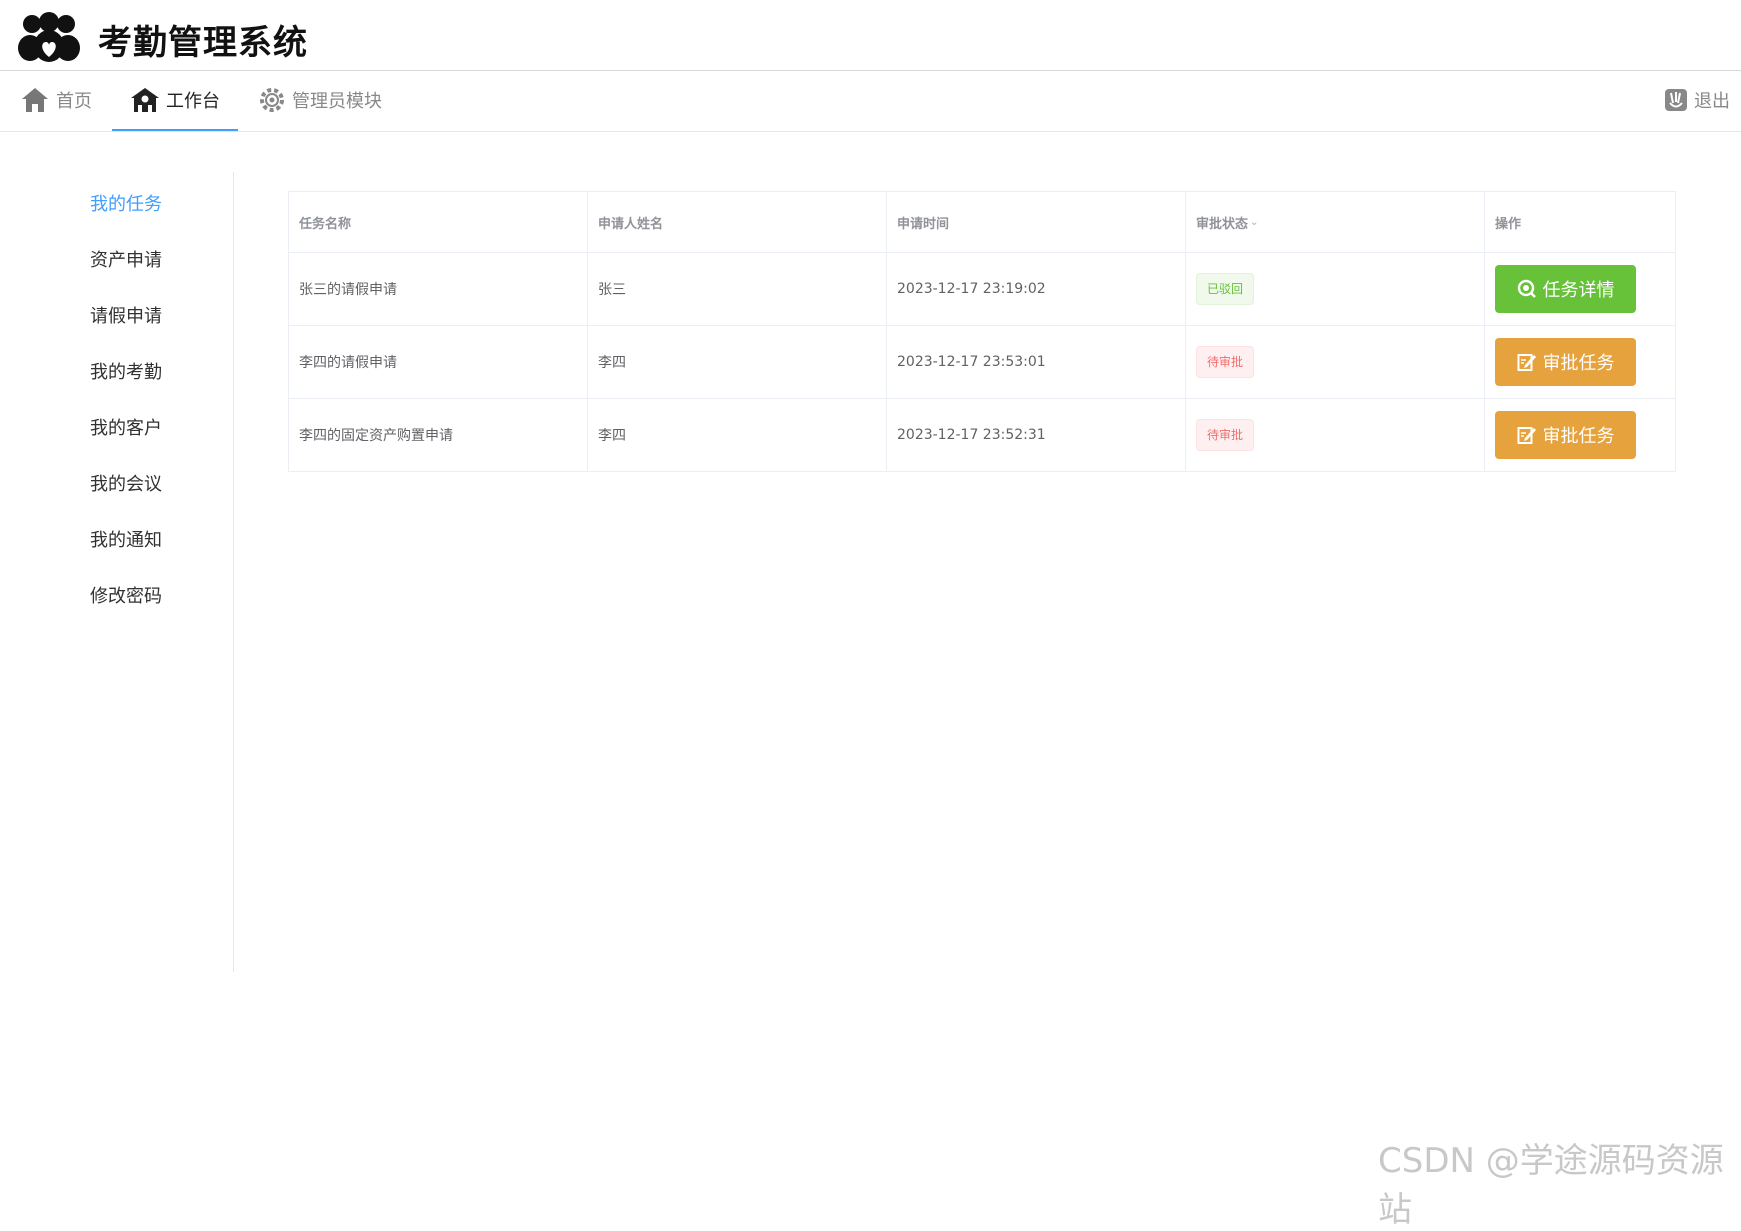 Image resolution: width=1741 pixels, height=1231 pixels. Describe the element at coordinates (438, 289) in the screenshot. I see `cell-task: 张三的请假申请` at that location.